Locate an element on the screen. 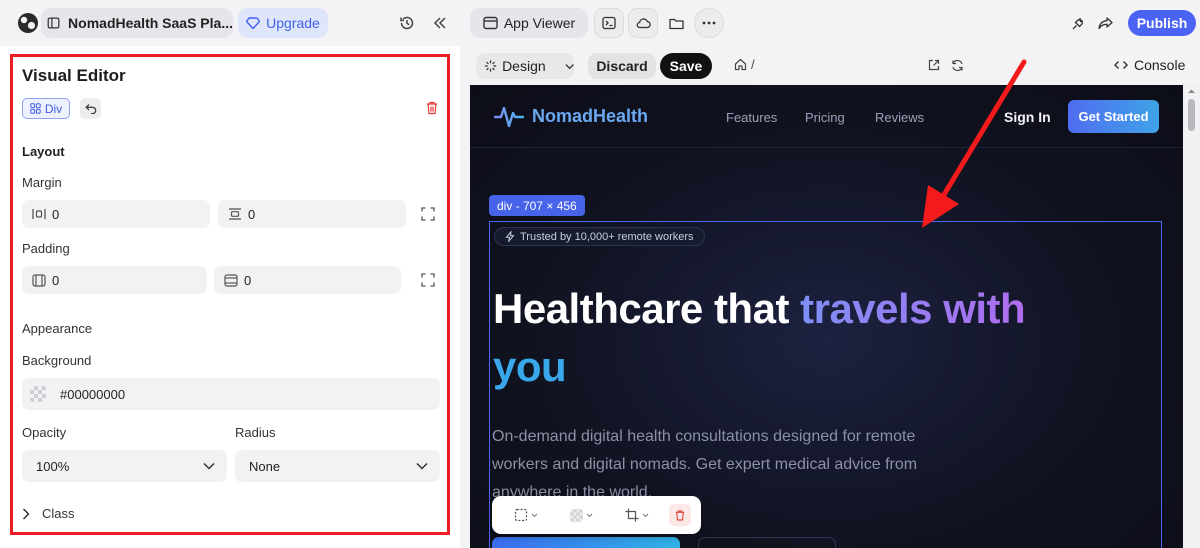 Image resolution: width=1200 pixels, height=548 pixels. folder-icon is located at coordinates (676, 23).